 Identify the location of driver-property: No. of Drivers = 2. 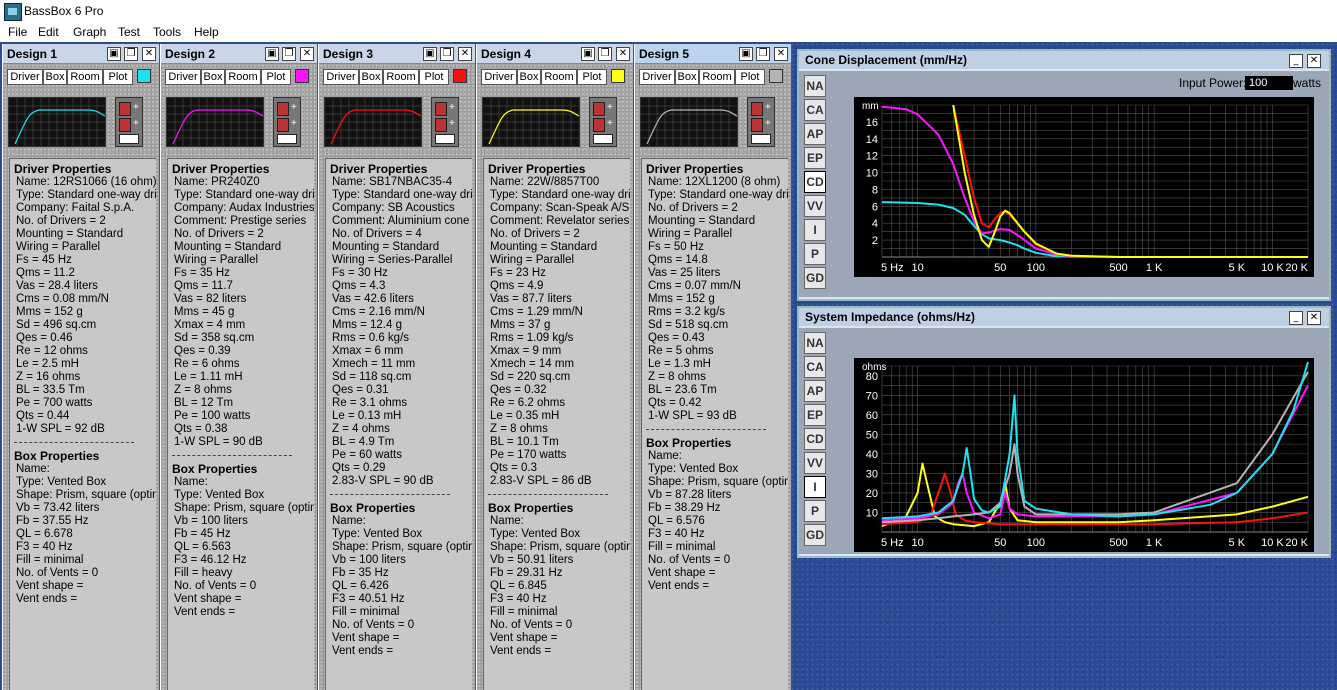
(61, 221).